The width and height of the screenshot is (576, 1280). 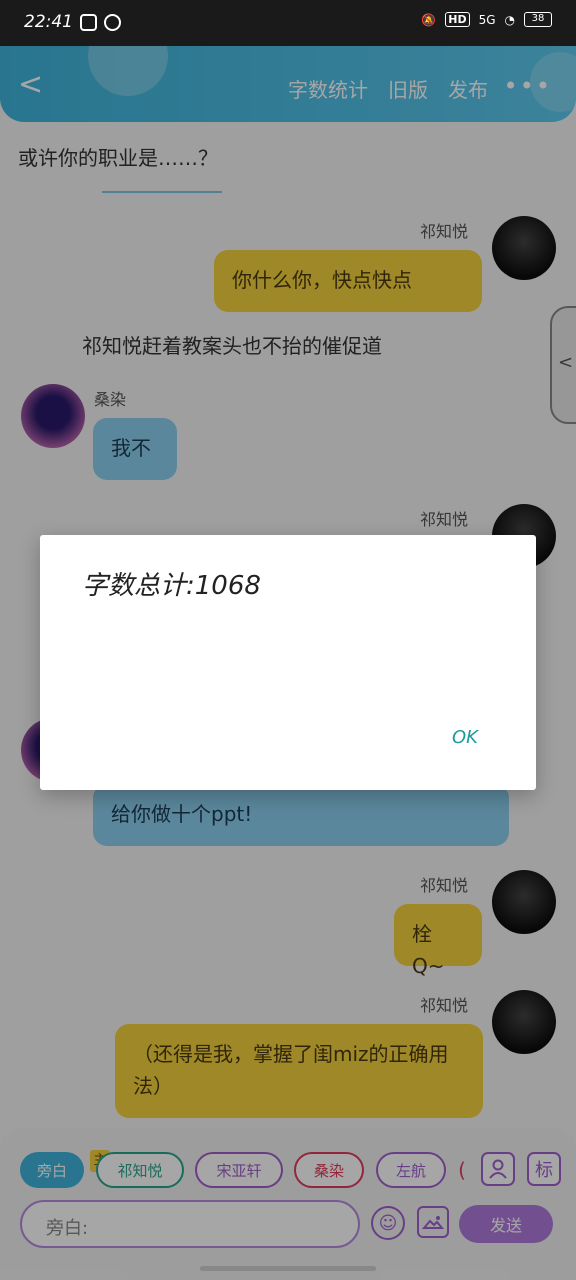 What do you see at coordinates (88, 22) in the screenshot?
I see `gallery-icon` at bounding box center [88, 22].